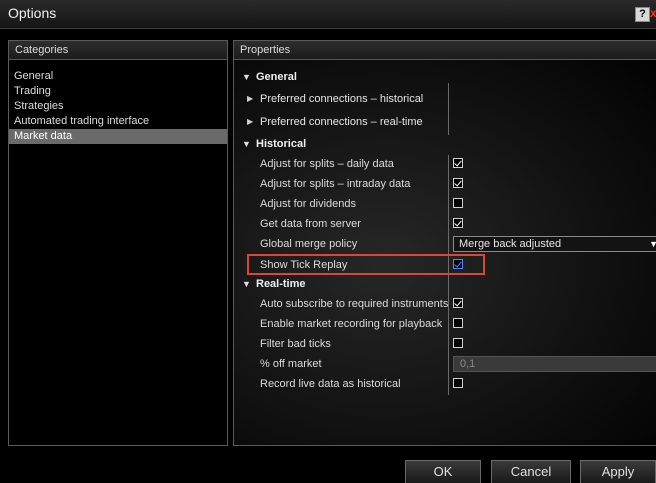  What do you see at coordinates (328, 14) in the screenshot?
I see `title-bar: Options ? x` at bounding box center [328, 14].